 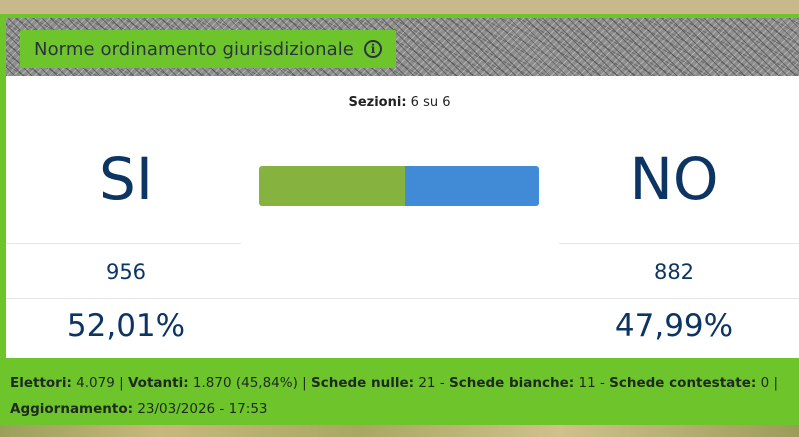 What do you see at coordinates (41, 383) in the screenshot?
I see `elettori-label: Elettori:` at bounding box center [41, 383].